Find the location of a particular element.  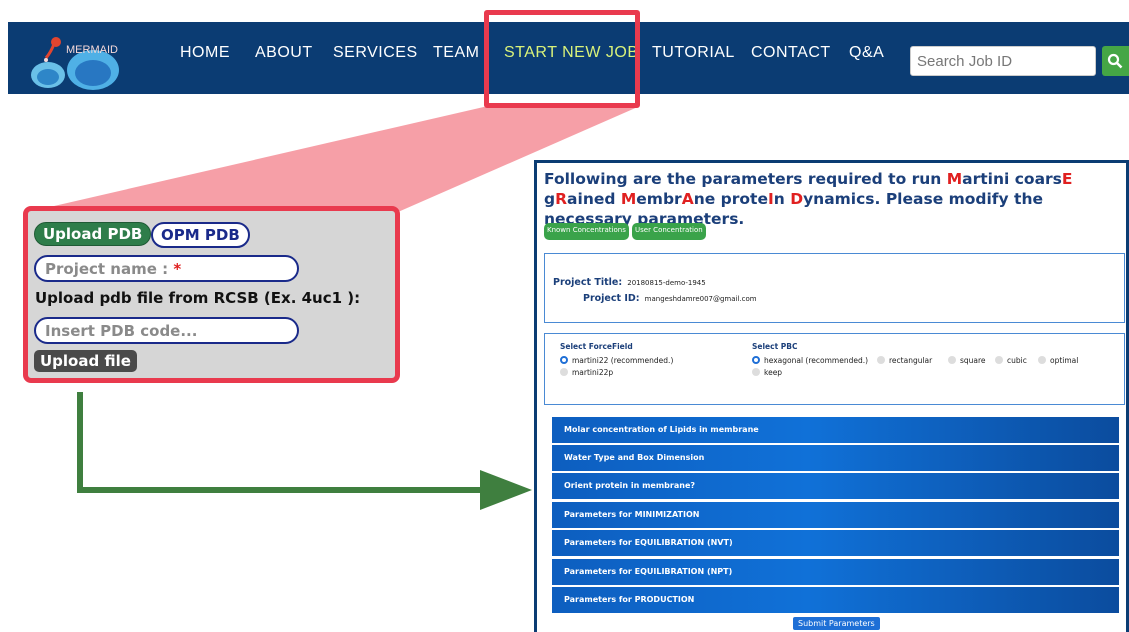

opm-pdb-tab: OPM PDB is located at coordinates (200, 235).